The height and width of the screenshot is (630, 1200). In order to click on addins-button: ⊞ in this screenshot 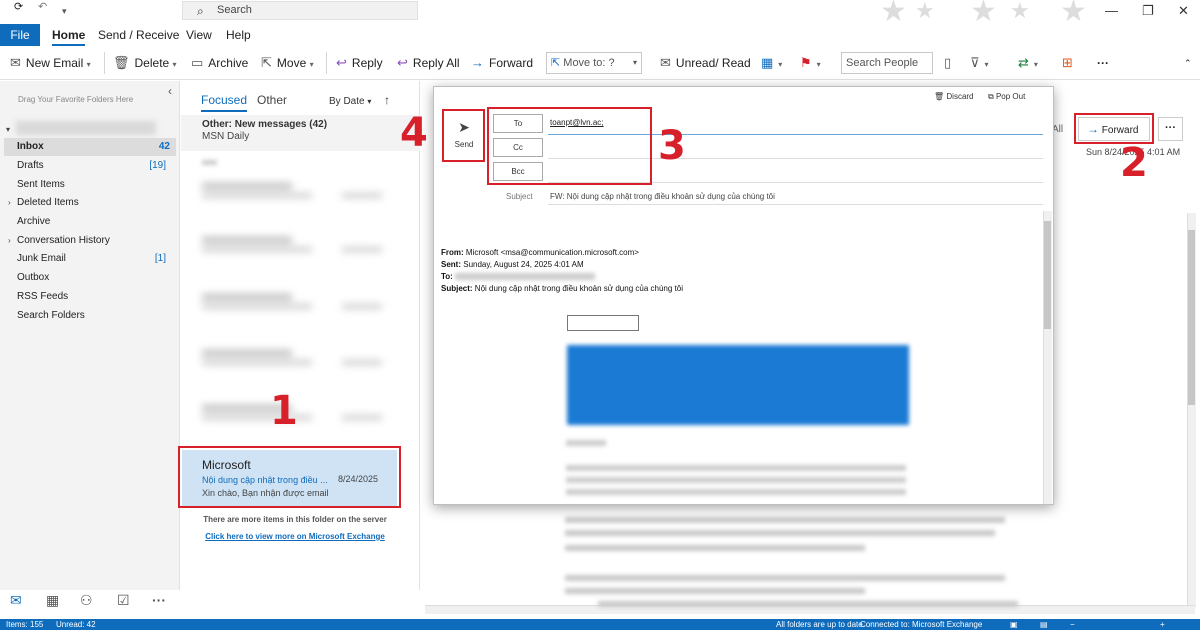, I will do `click(1070, 63)`.